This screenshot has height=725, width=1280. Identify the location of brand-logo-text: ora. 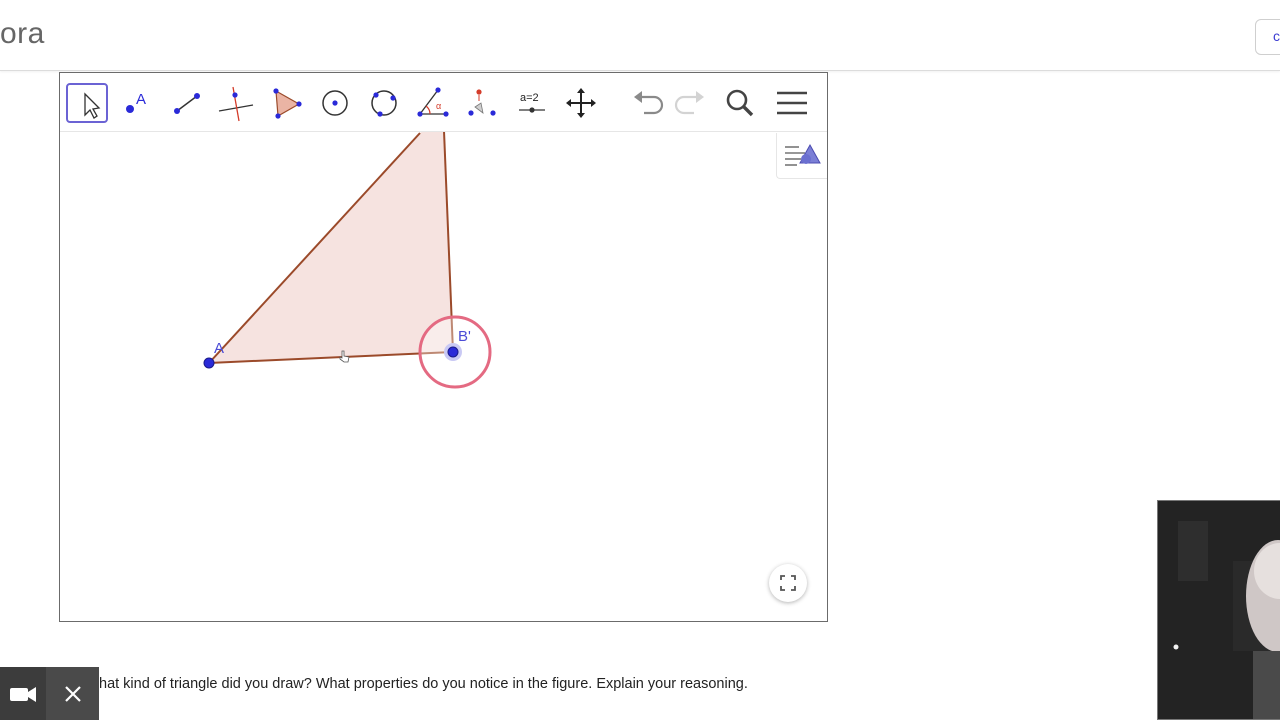
(22, 33).